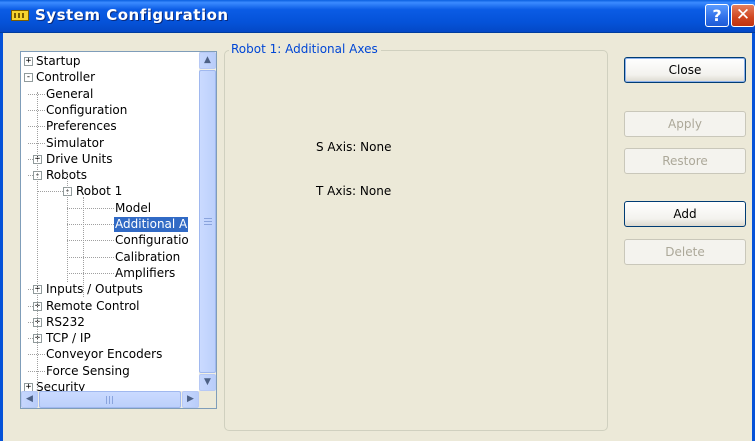 The width and height of the screenshot is (755, 441). Describe the element at coordinates (207, 399) in the screenshot. I see `scrollbar-corner` at that location.